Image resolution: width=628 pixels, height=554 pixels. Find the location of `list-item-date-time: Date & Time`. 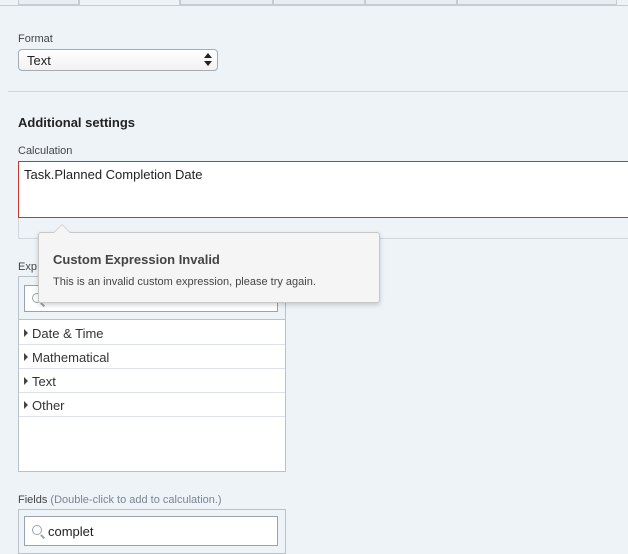

list-item-date-time: Date & Time is located at coordinates (152, 333).